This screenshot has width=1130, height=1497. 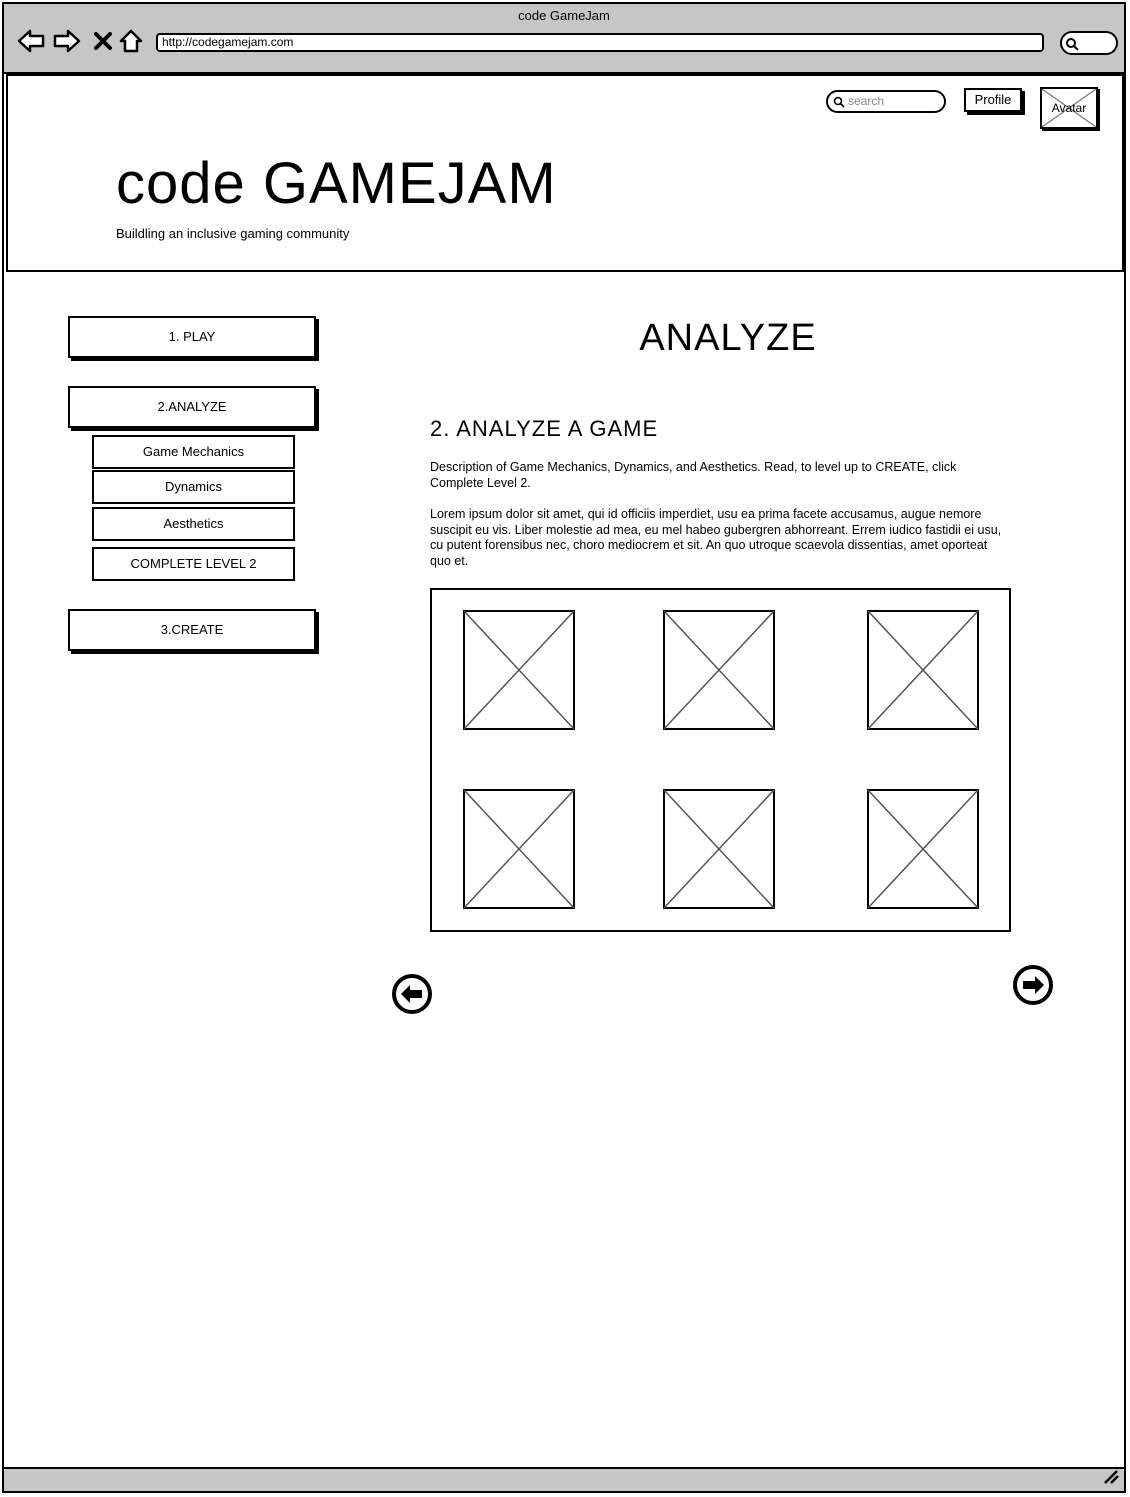 I want to click on avatar: Avatar, so click(x=1069, y=108).